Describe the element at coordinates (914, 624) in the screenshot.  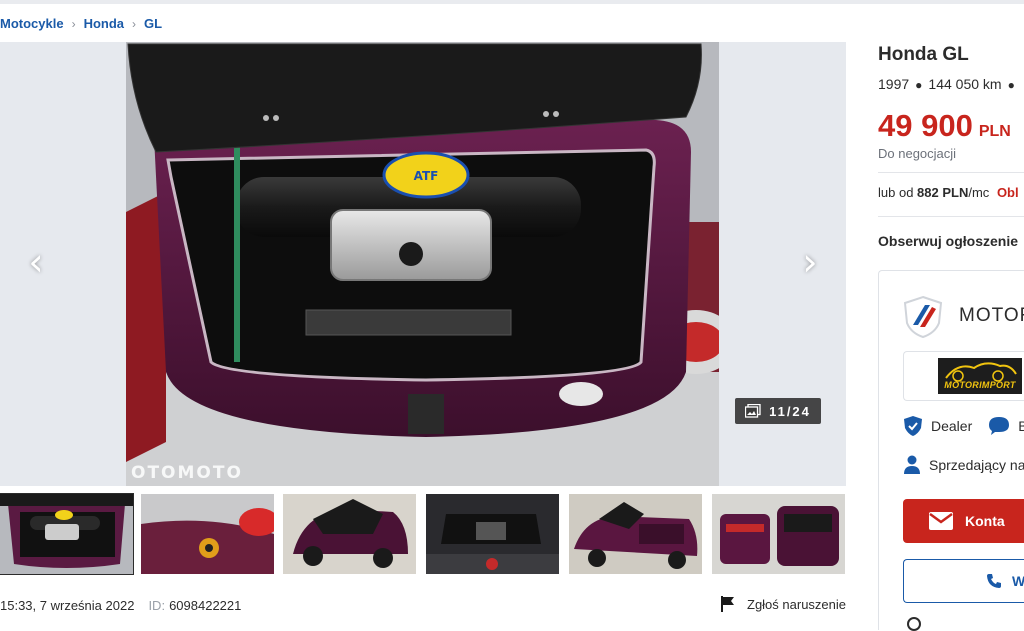
I see `info-icon` at that location.